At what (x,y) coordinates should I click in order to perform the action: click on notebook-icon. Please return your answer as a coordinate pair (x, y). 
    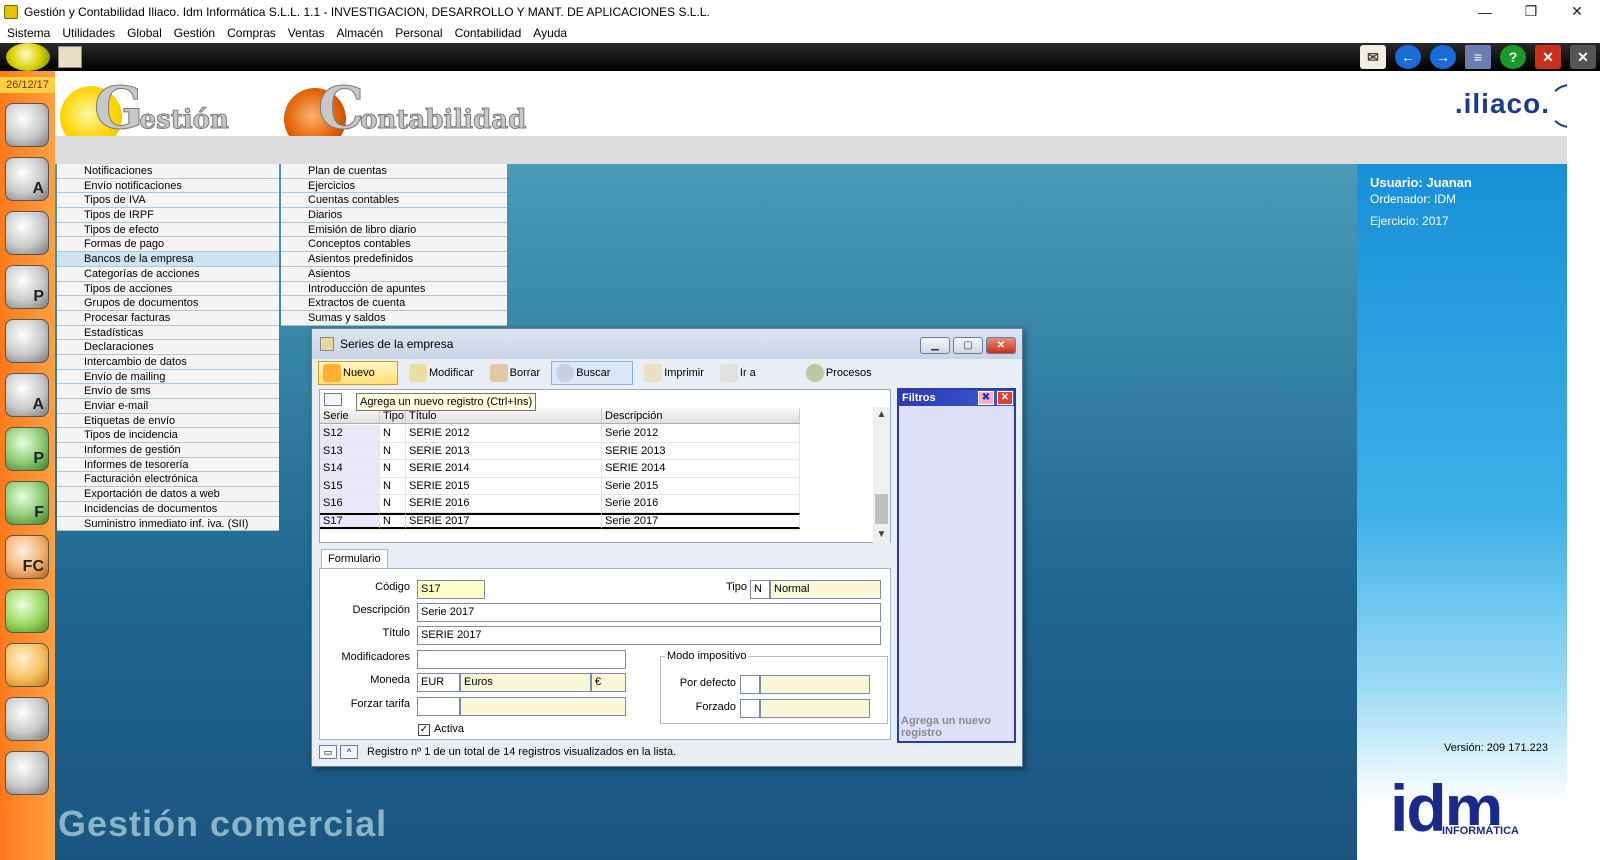
    Looking at the image, I should click on (27, 719).